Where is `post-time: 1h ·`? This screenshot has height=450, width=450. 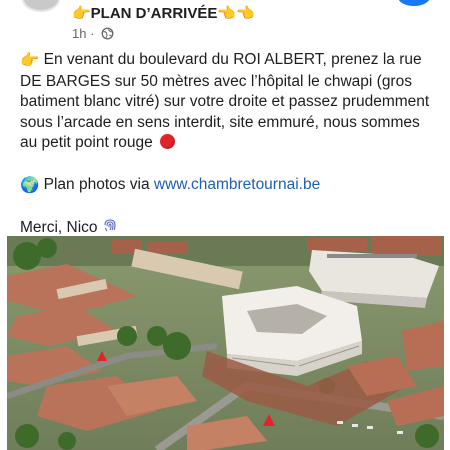
post-time: 1h · is located at coordinates (83, 33).